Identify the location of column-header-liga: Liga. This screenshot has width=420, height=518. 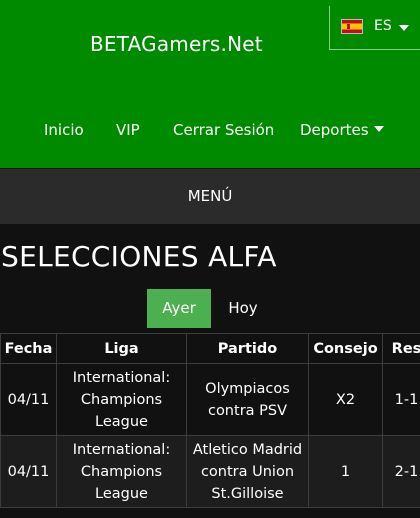
(121, 348).